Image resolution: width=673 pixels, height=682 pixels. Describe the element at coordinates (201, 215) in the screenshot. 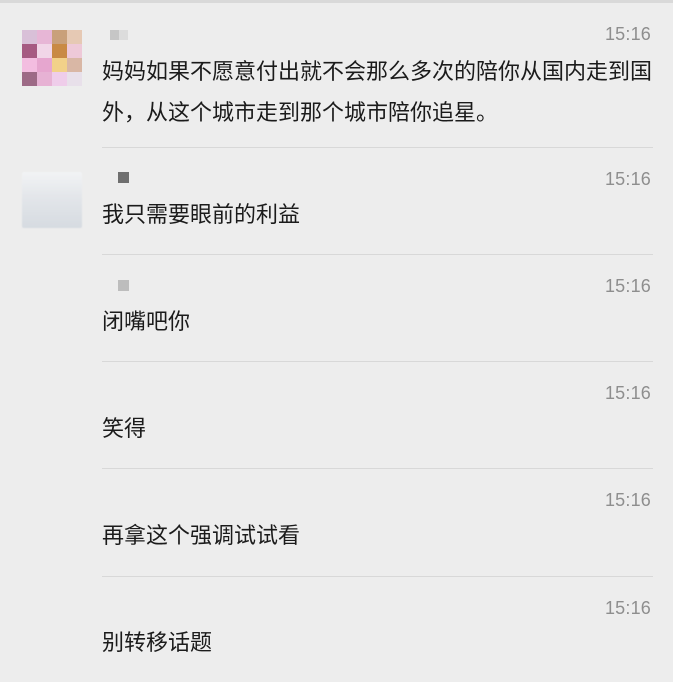

I see `message-text: 我只需要眼前的利益` at that location.